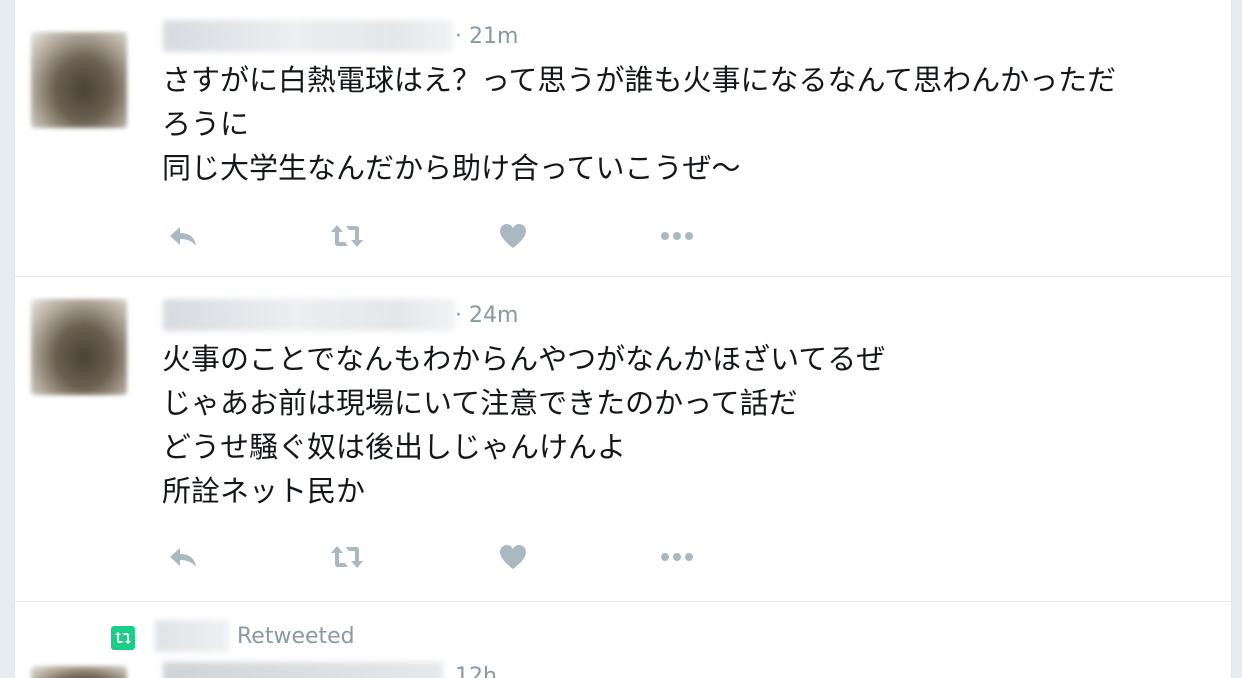 The height and width of the screenshot is (678, 1242). Describe the element at coordinates (486, 315) in the screenshot. I see `tweet-timestamp: · 24m` at that location.